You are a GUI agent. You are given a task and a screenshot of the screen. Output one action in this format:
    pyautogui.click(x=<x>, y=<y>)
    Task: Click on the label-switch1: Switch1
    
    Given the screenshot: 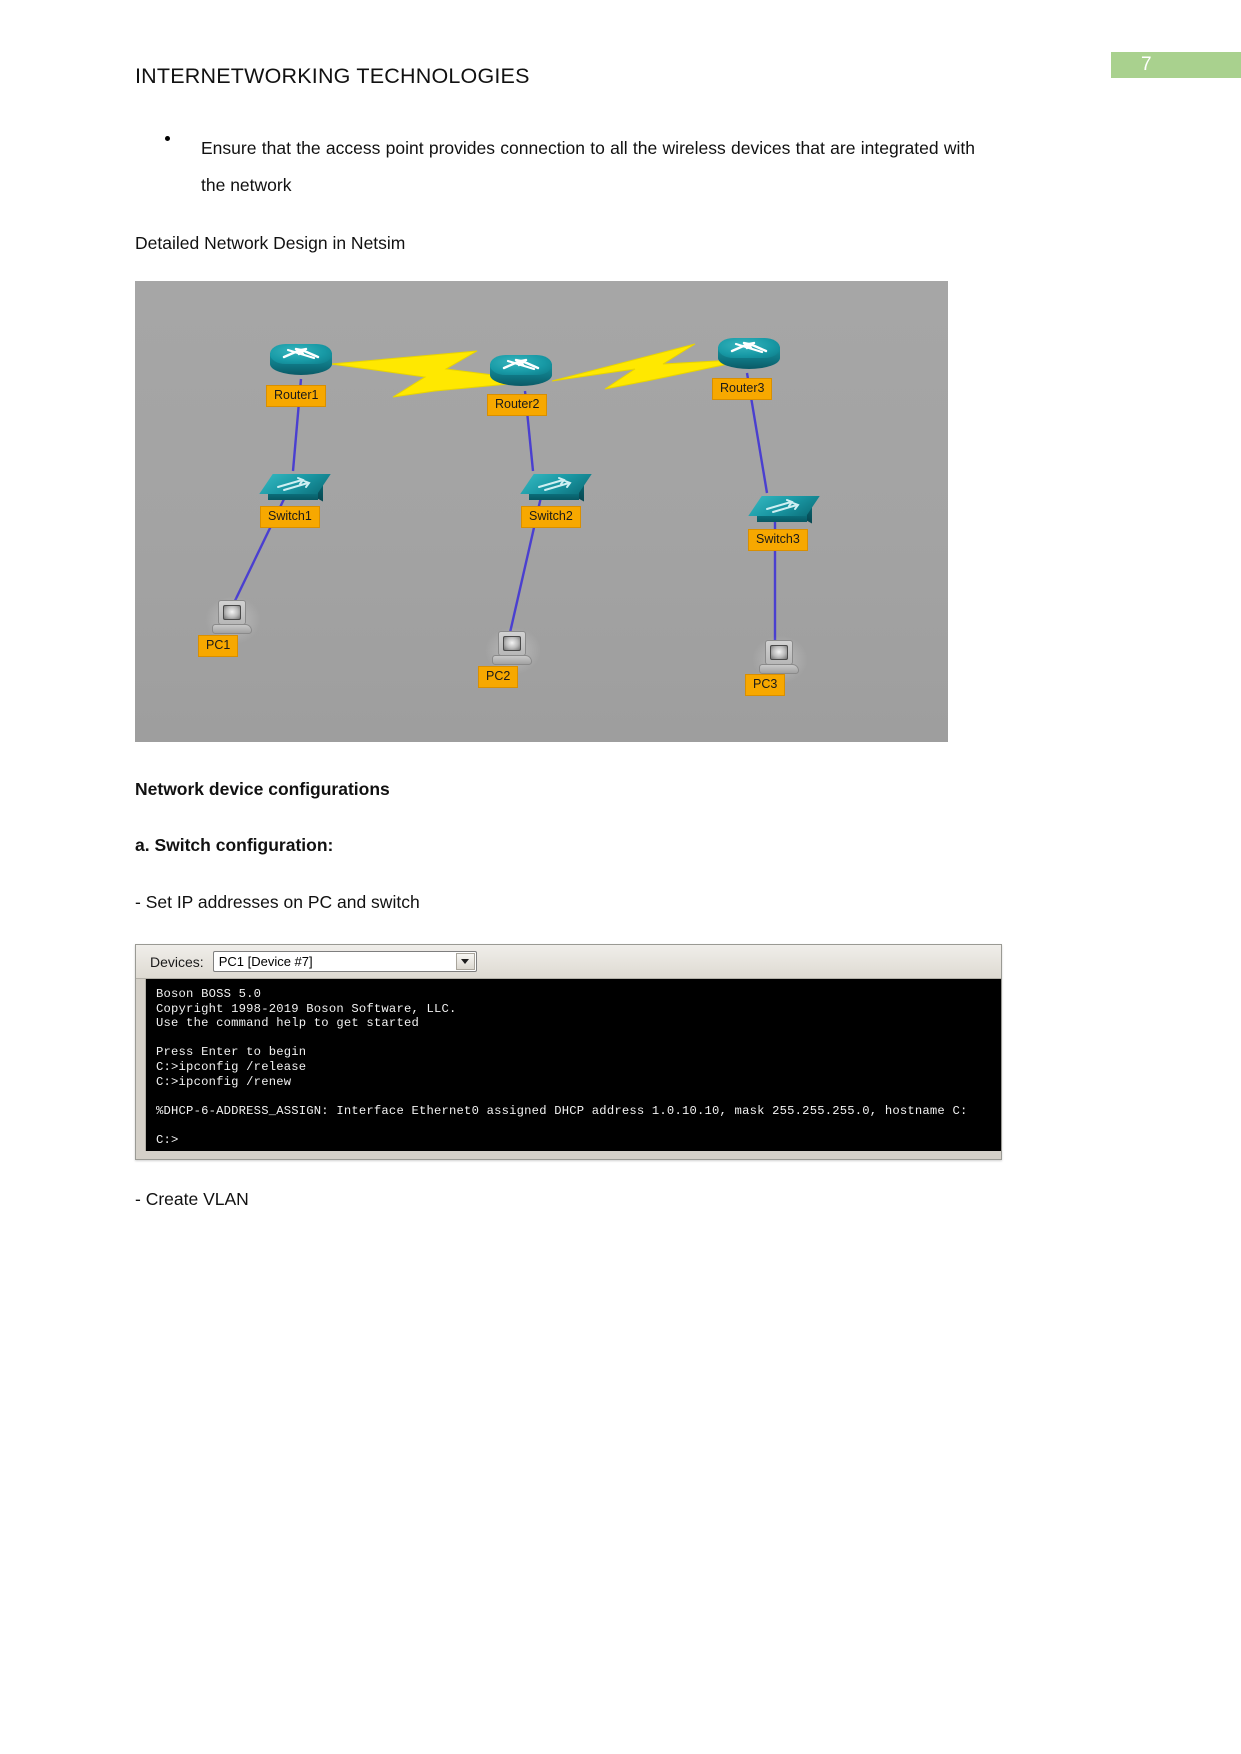 What is the action you would take?
    pyautogui.click(x=290, y=517)
    